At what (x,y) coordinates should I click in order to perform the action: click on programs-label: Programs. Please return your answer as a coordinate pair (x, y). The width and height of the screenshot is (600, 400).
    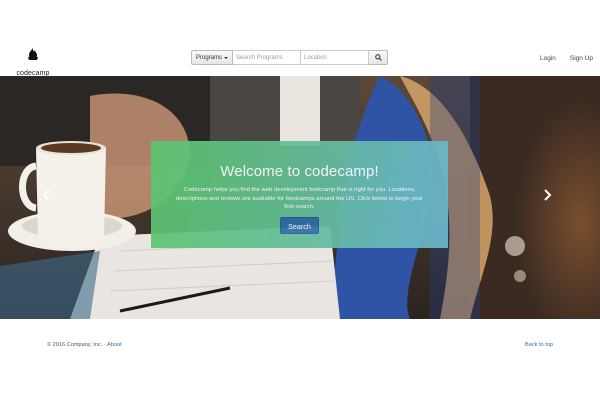
    Looking at the image, I should click on (208, 57).